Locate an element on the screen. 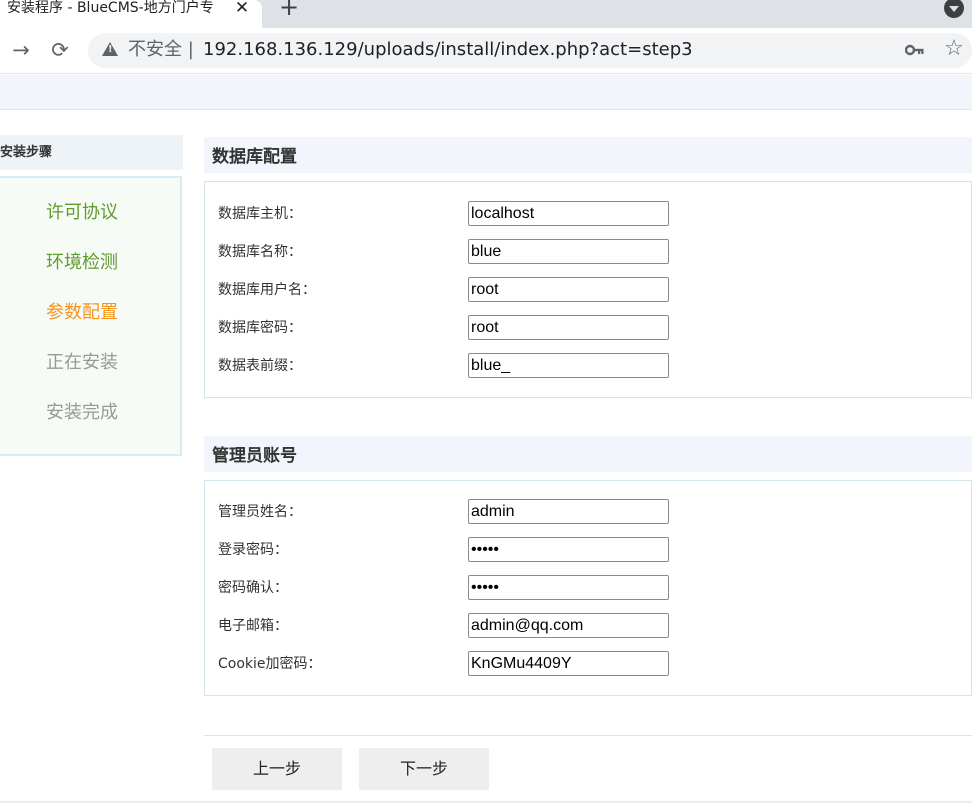 Image resolution: width=972 pixels, height=803 pixels. warning-icon is located at coordinates (110, 49).